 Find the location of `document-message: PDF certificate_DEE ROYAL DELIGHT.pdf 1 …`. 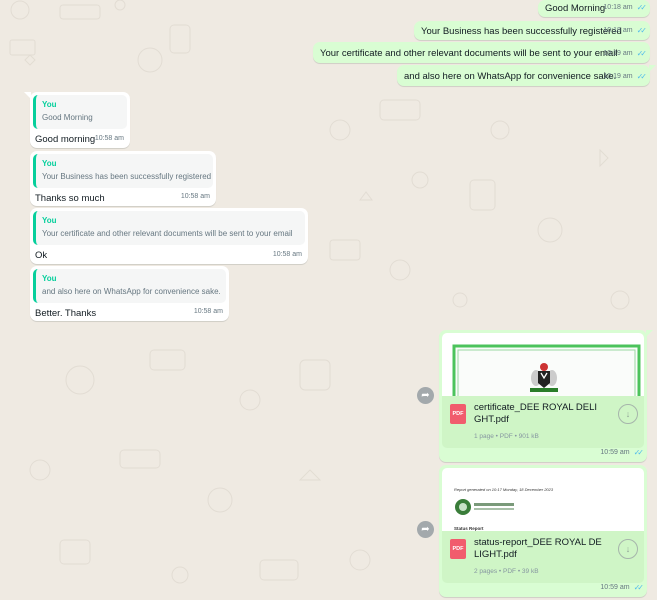

document-message: PDF certificate_DEE ROYAL DELIGHT.pdf 1 … is located at coordinates (546, 396).